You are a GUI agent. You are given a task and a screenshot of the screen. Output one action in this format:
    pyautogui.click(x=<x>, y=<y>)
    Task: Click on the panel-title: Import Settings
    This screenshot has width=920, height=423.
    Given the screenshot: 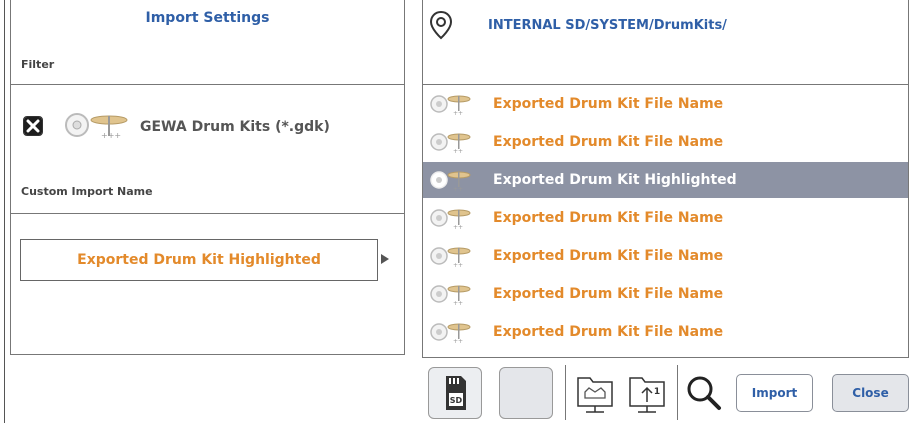 What is the action you would take?
    pyautogui.click(x=207, y=18)
    